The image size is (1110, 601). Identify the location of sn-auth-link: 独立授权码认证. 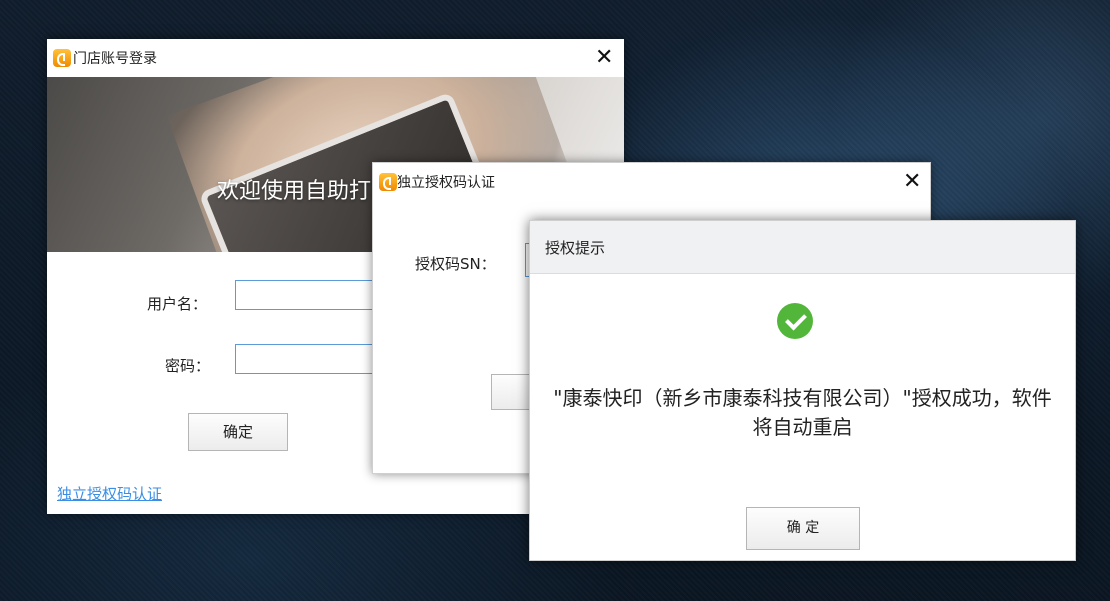
(109, 493).